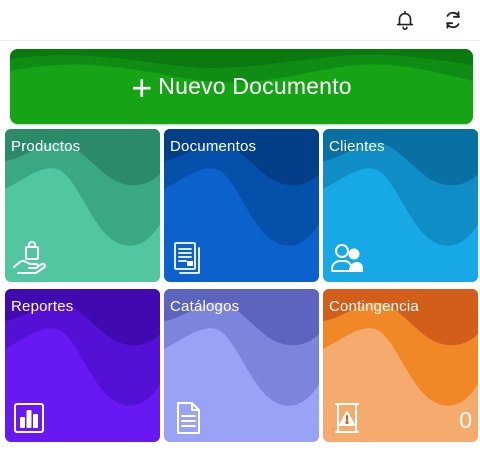 This screenshot has height=450, width=480. Describe the element at coordinates (465, 420) in the screenshot. I see `contingency-count: 0` at that location.